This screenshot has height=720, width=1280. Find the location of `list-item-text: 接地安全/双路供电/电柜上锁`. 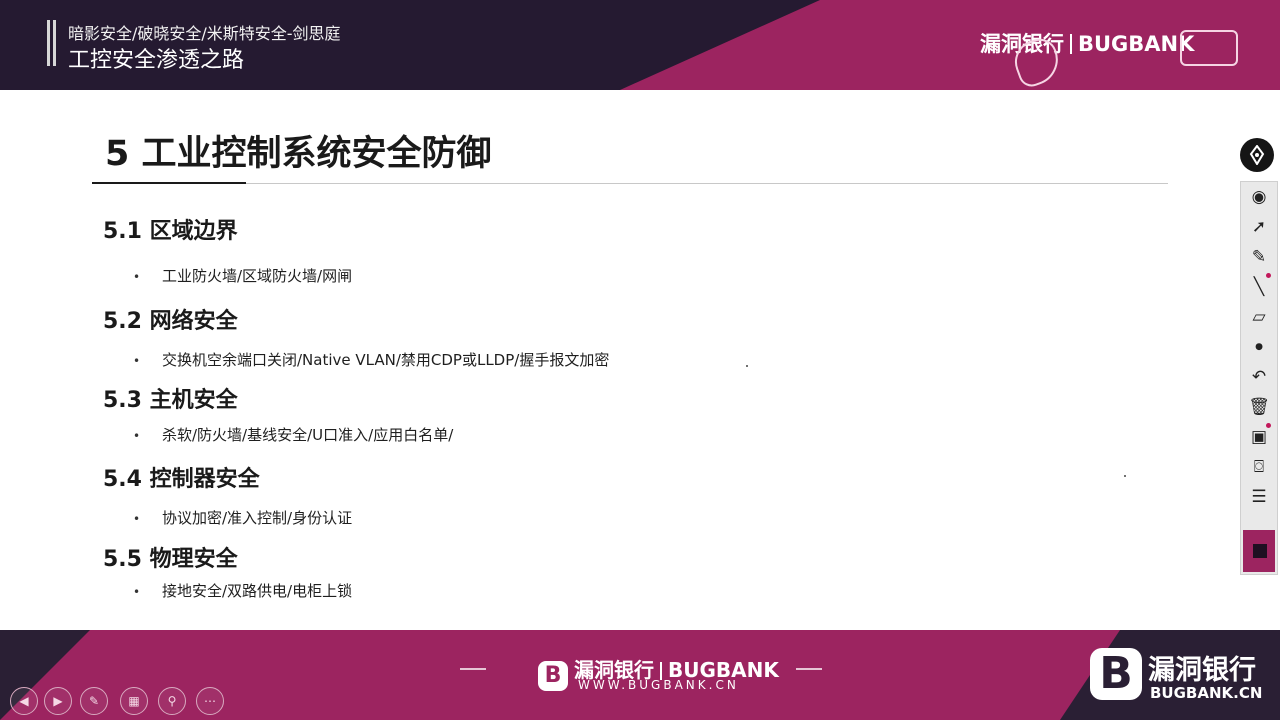

list-item-text: 接地安全/双路供电/电柜上锁 is located at coordinates (257, 591).